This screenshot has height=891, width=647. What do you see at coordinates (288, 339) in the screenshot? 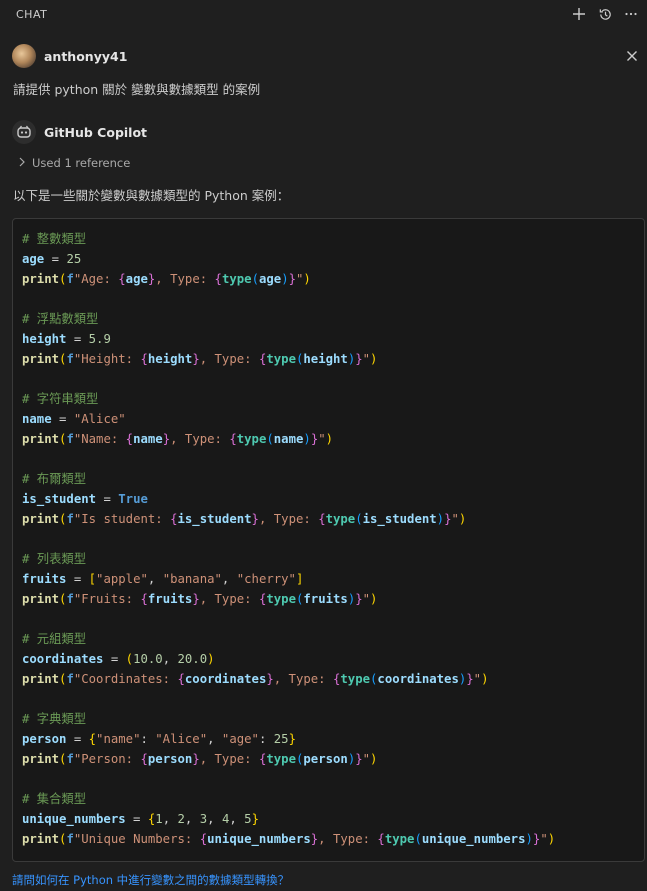
I see `code-line: height = 5.9` at bounding box center [288, 339].